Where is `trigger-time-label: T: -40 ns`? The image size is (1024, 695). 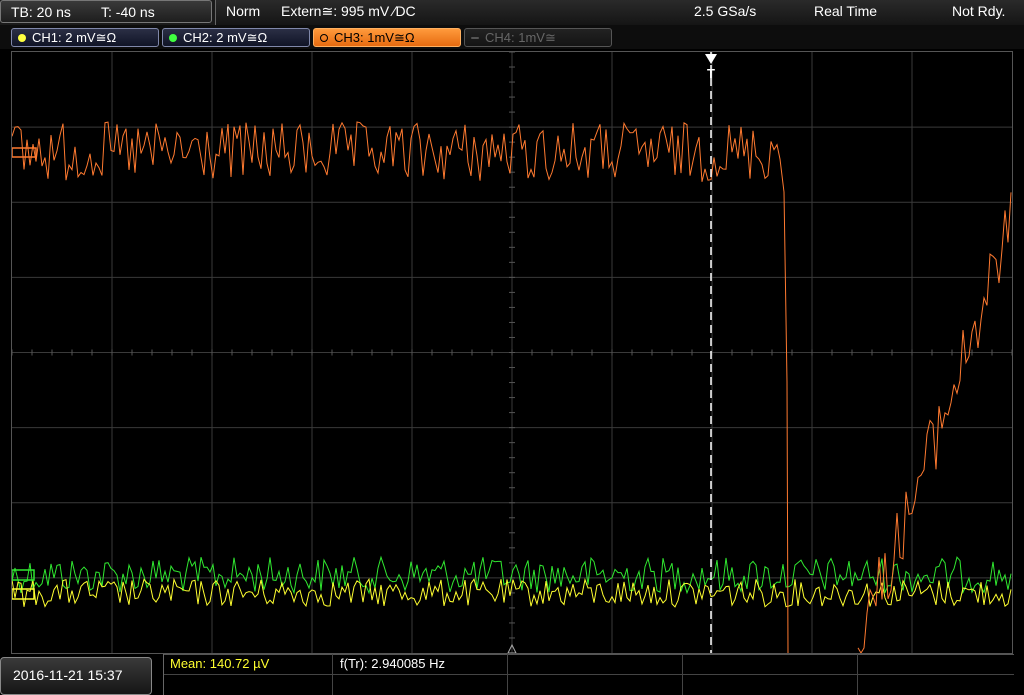
trigger-time-label: T: -40 ns is located at coordinates (128, 12).